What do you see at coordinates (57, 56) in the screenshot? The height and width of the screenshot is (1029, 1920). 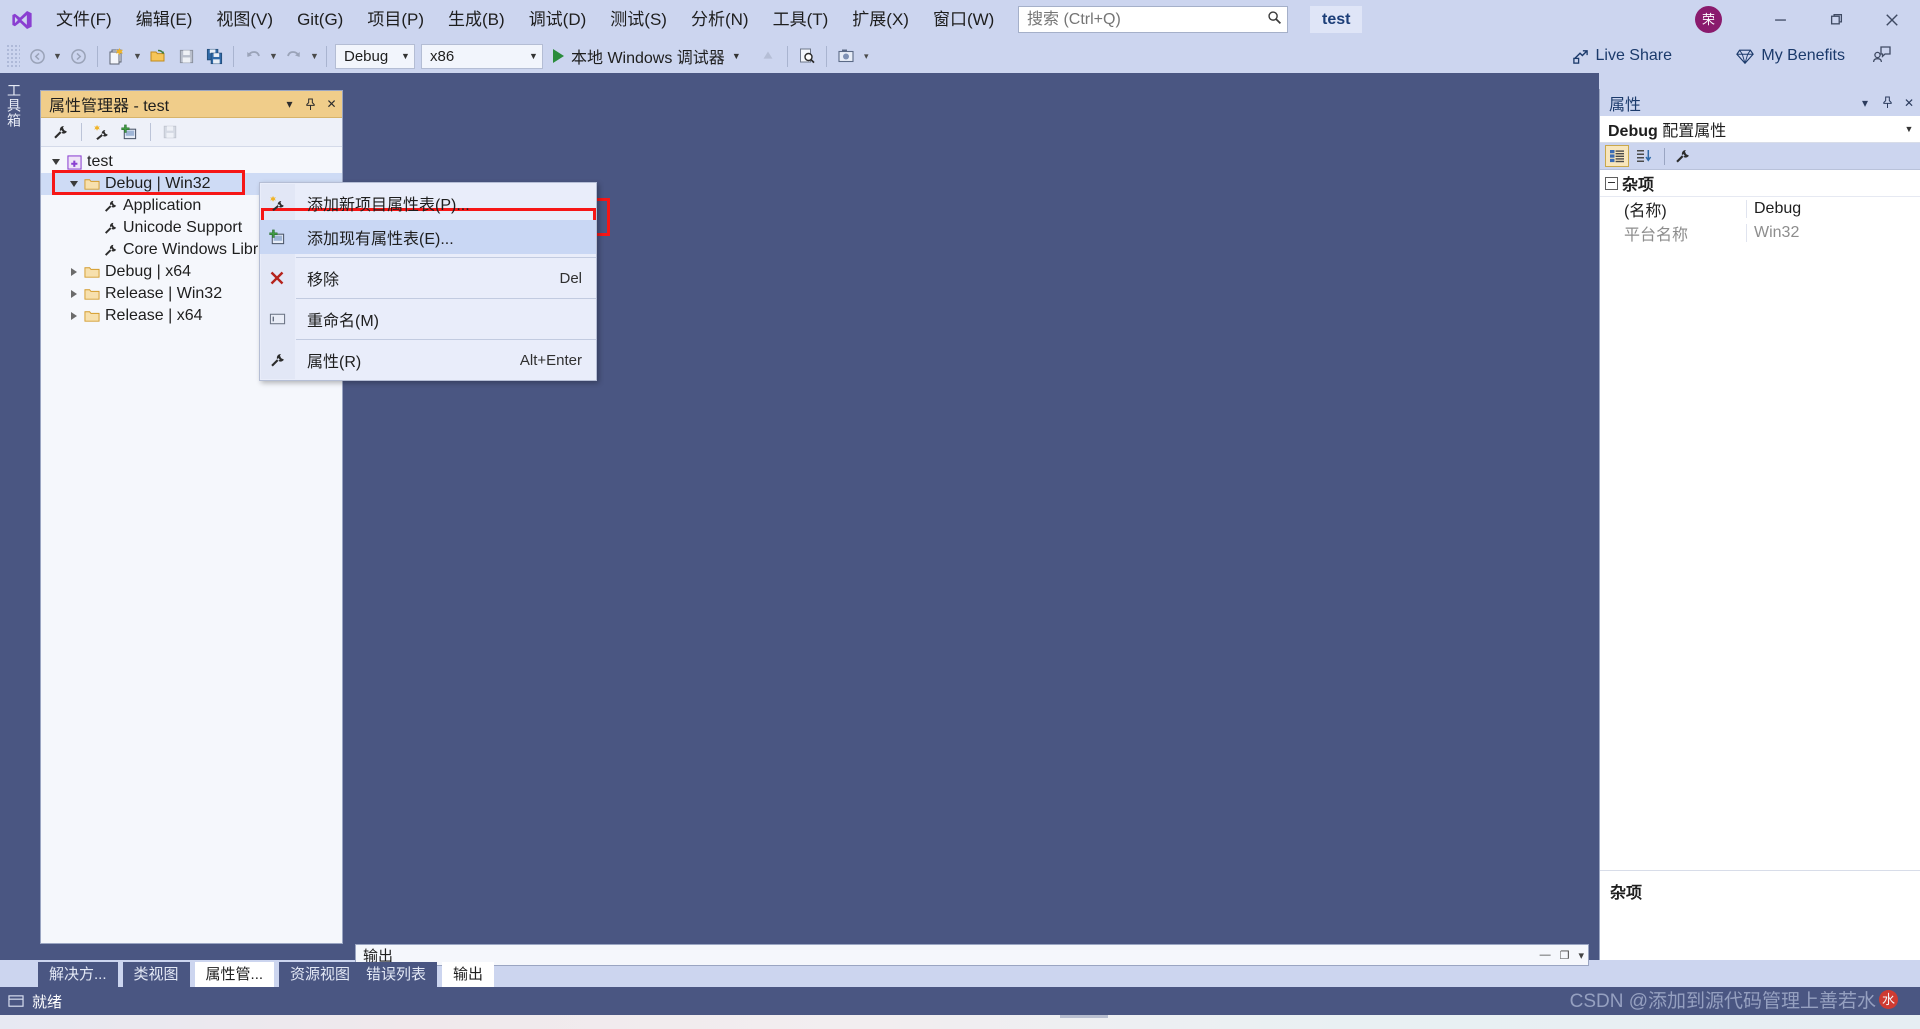 I see `navigate-back-dropdown-icon: ▼` at bounding box center [57, 56].